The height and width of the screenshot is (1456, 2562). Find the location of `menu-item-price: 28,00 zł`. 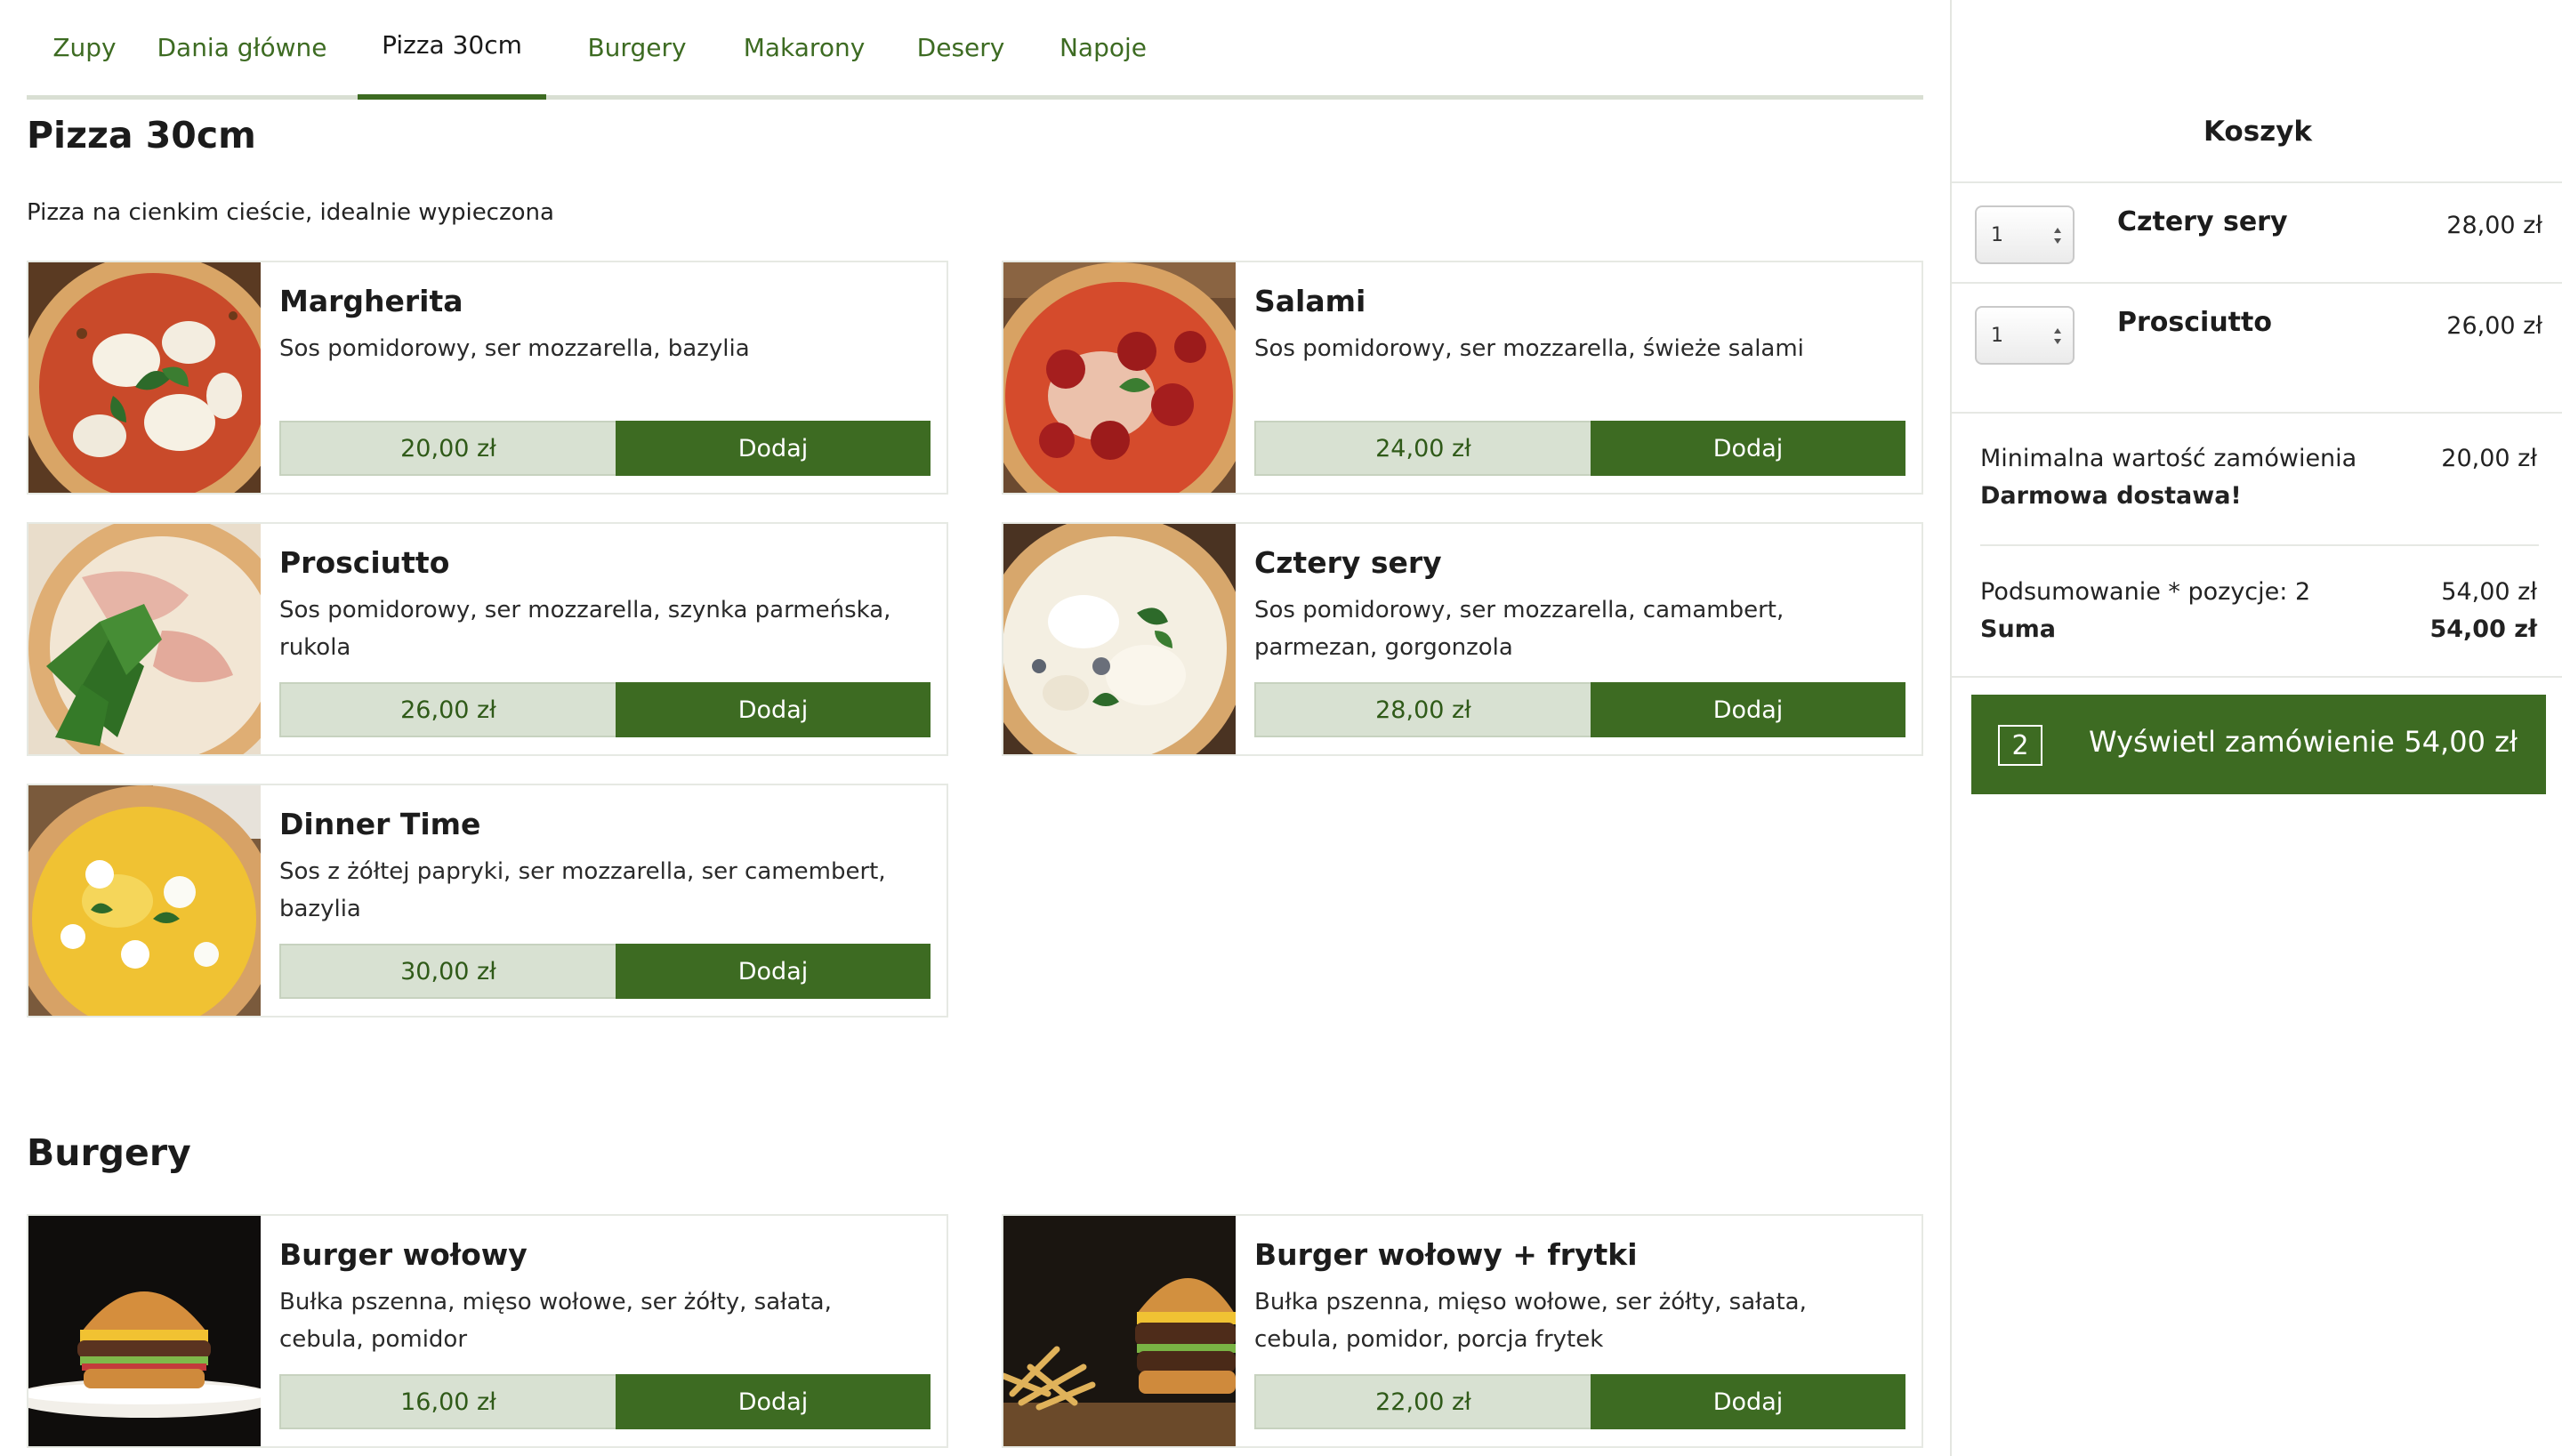

menu-item-price: 28,00 zł is located at coordinates (1423, 709).